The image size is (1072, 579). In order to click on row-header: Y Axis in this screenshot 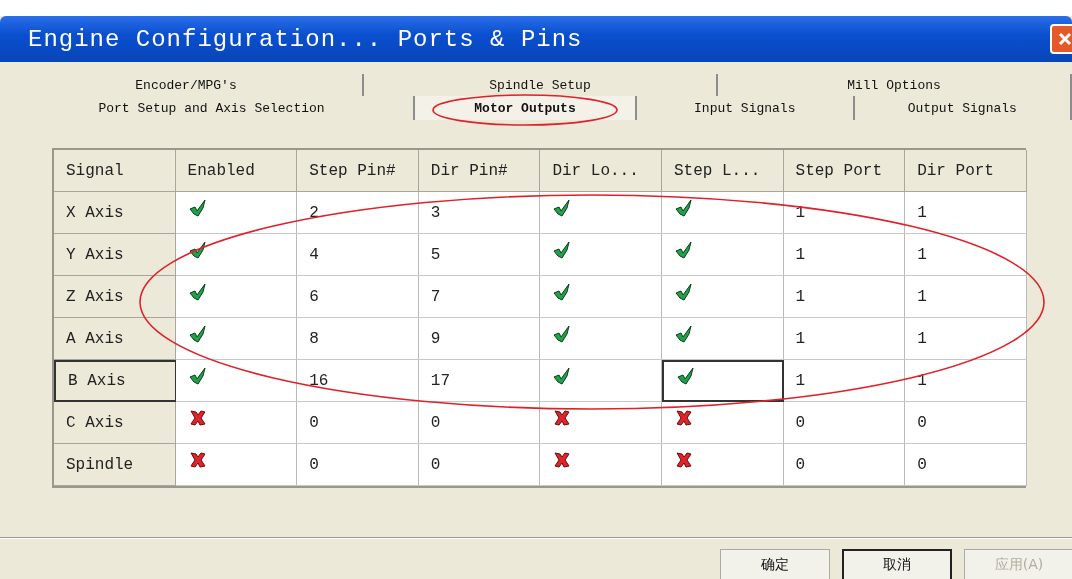, I will do `click(115, 255)`.